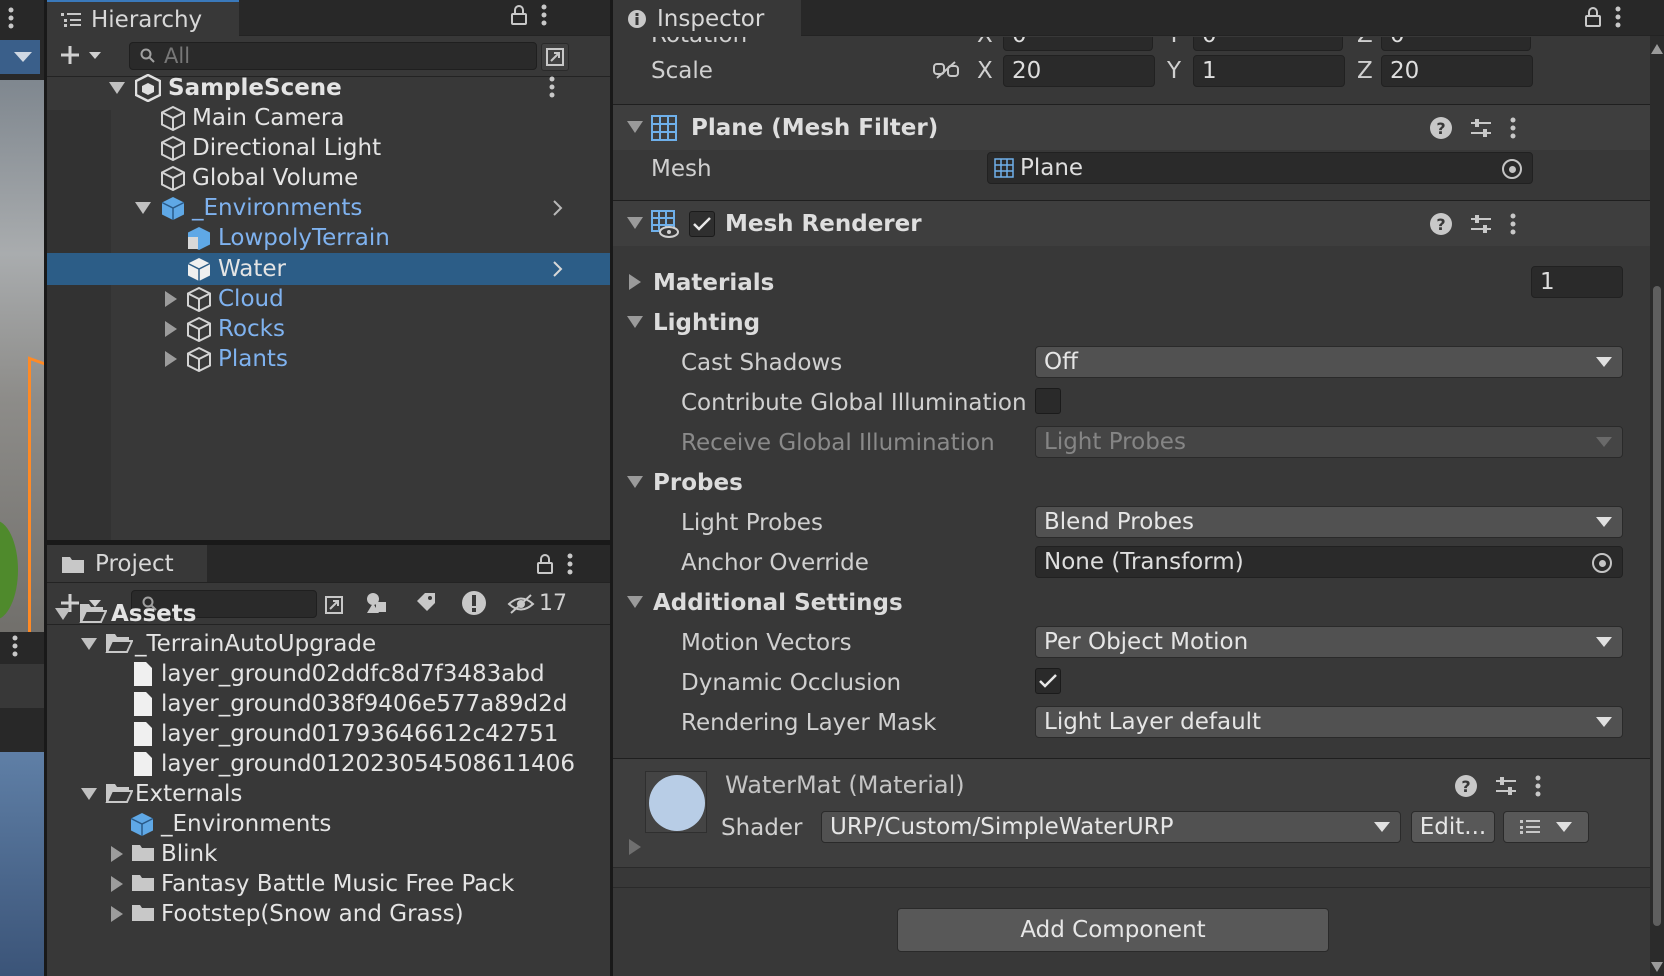  Describe the element at coordinates (328, 734) in the screenshot. I see `project-item: layer_ground01793646612c42751` at that location.